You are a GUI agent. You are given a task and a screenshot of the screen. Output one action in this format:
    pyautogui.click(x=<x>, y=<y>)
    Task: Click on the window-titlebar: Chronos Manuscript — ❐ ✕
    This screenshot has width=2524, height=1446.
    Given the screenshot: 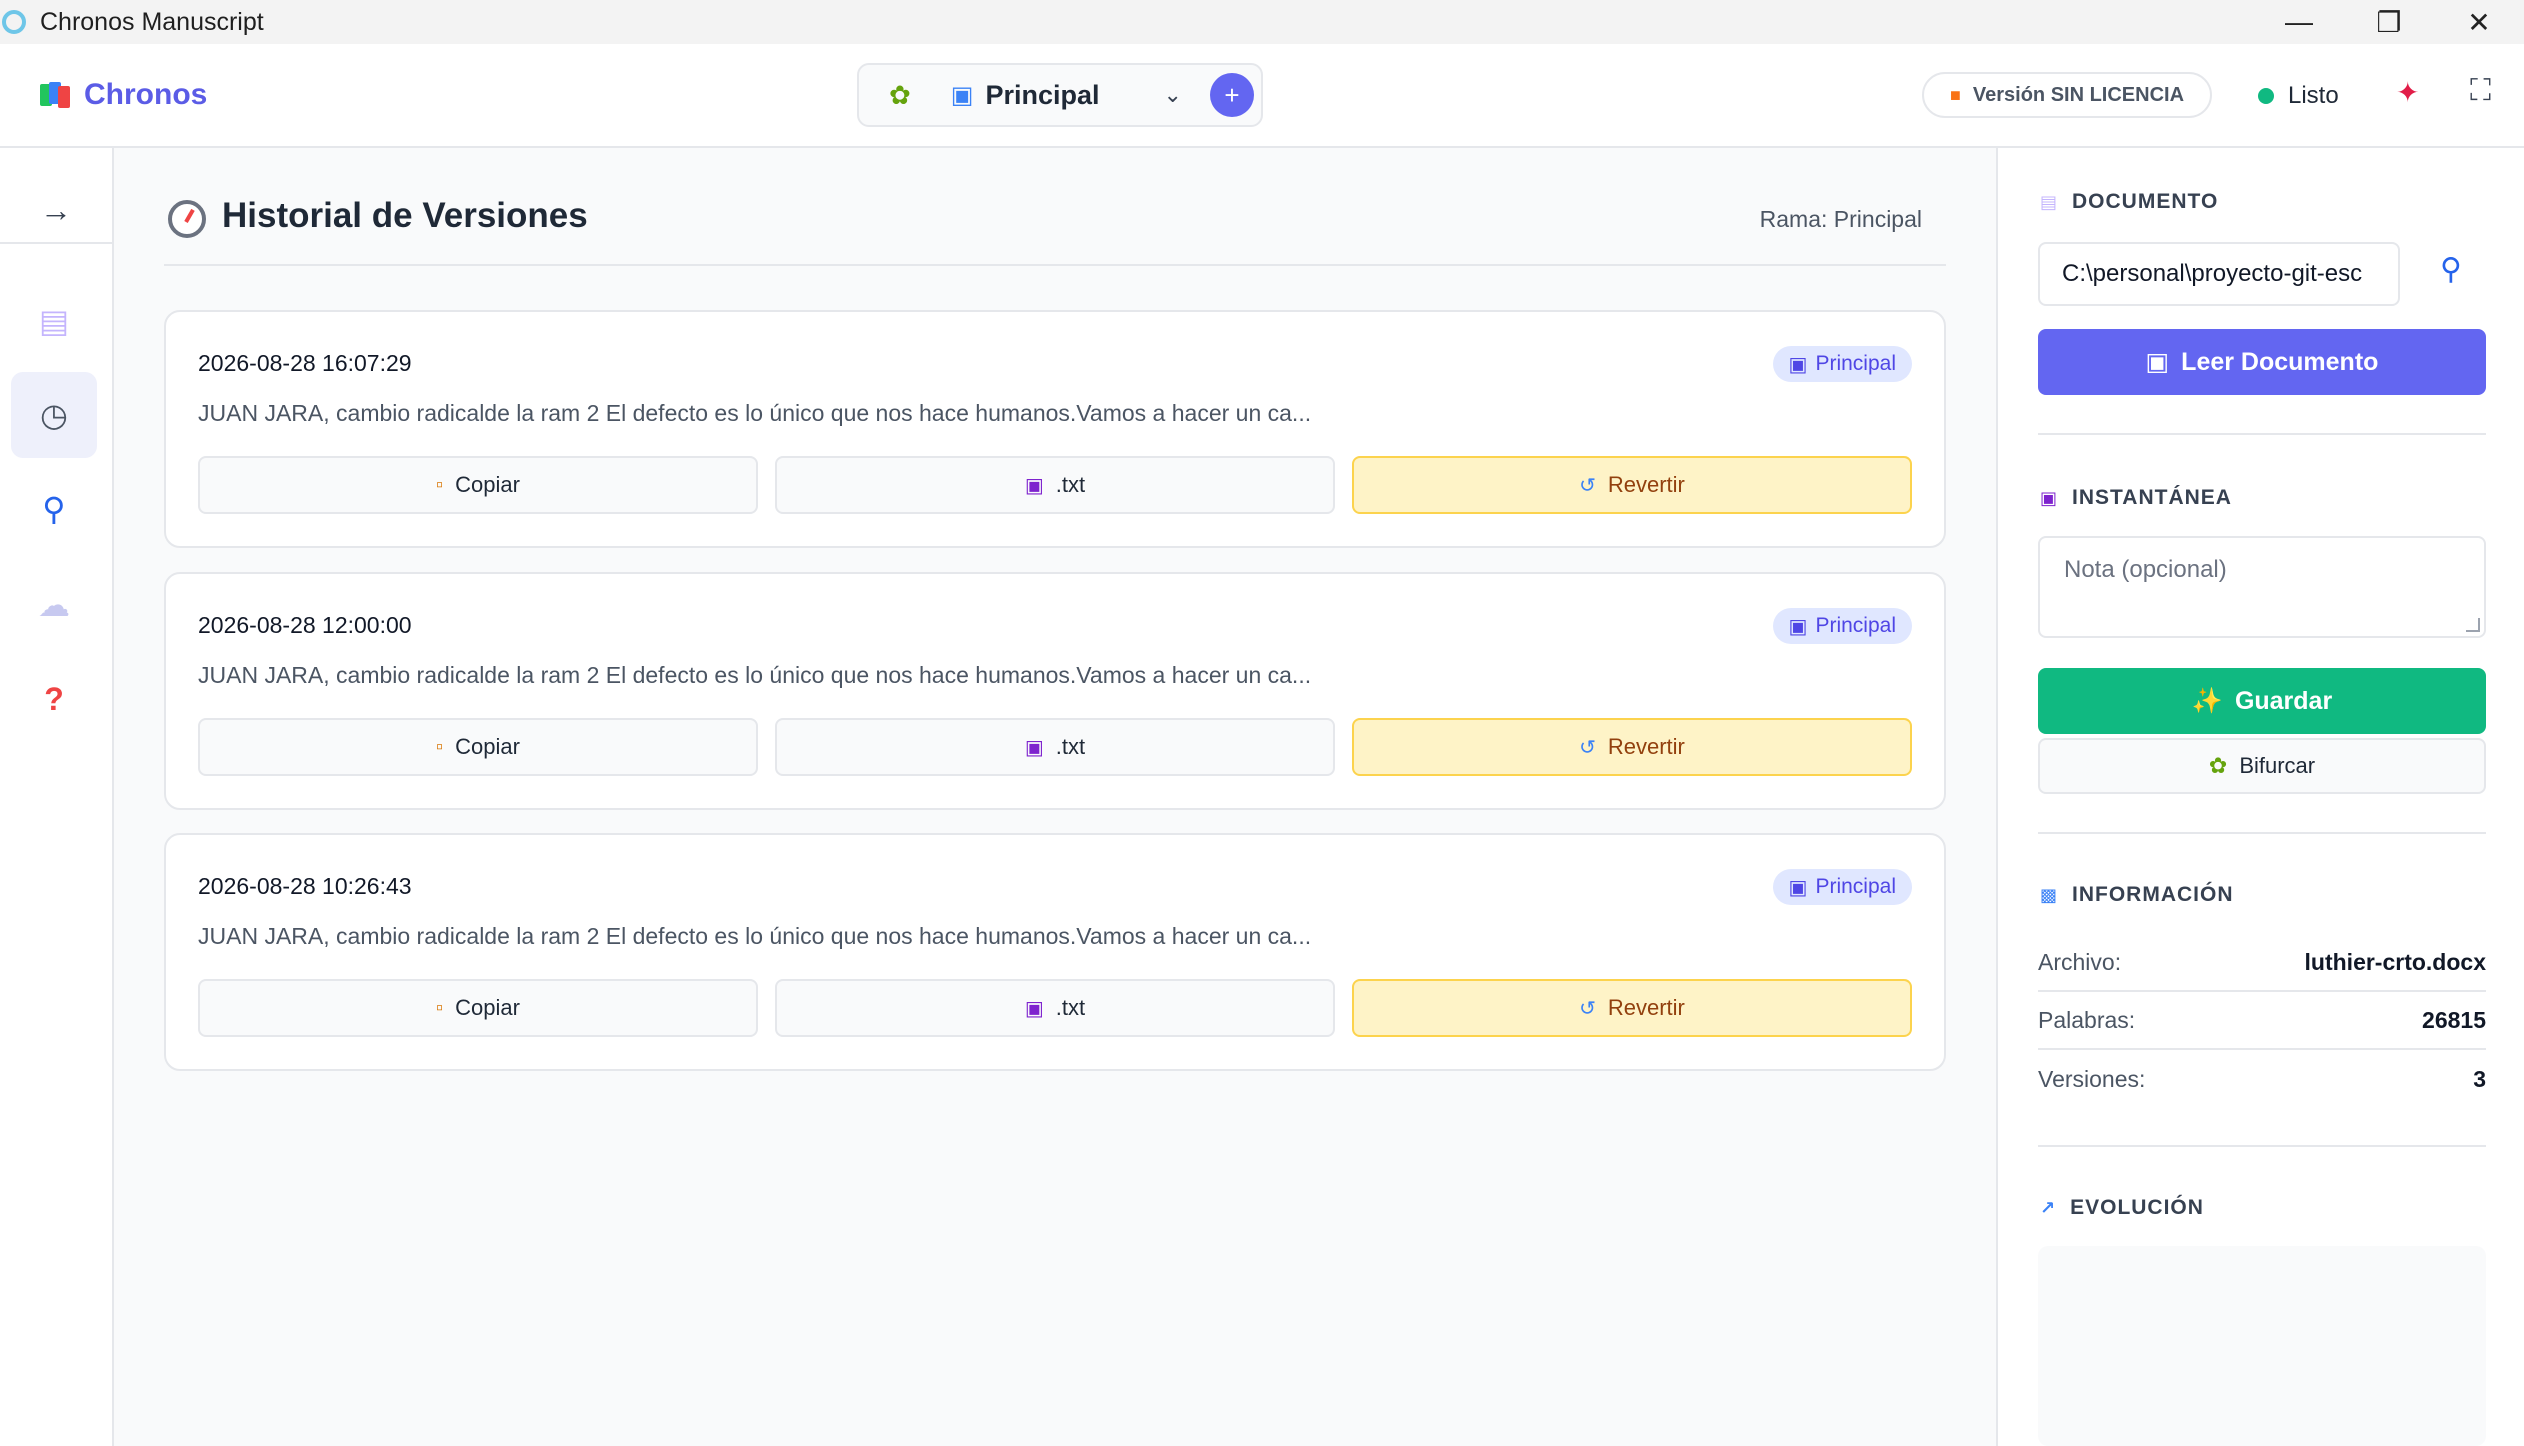 What is the action you would take?
    pyautogui.click(x=1262, y=22)
    